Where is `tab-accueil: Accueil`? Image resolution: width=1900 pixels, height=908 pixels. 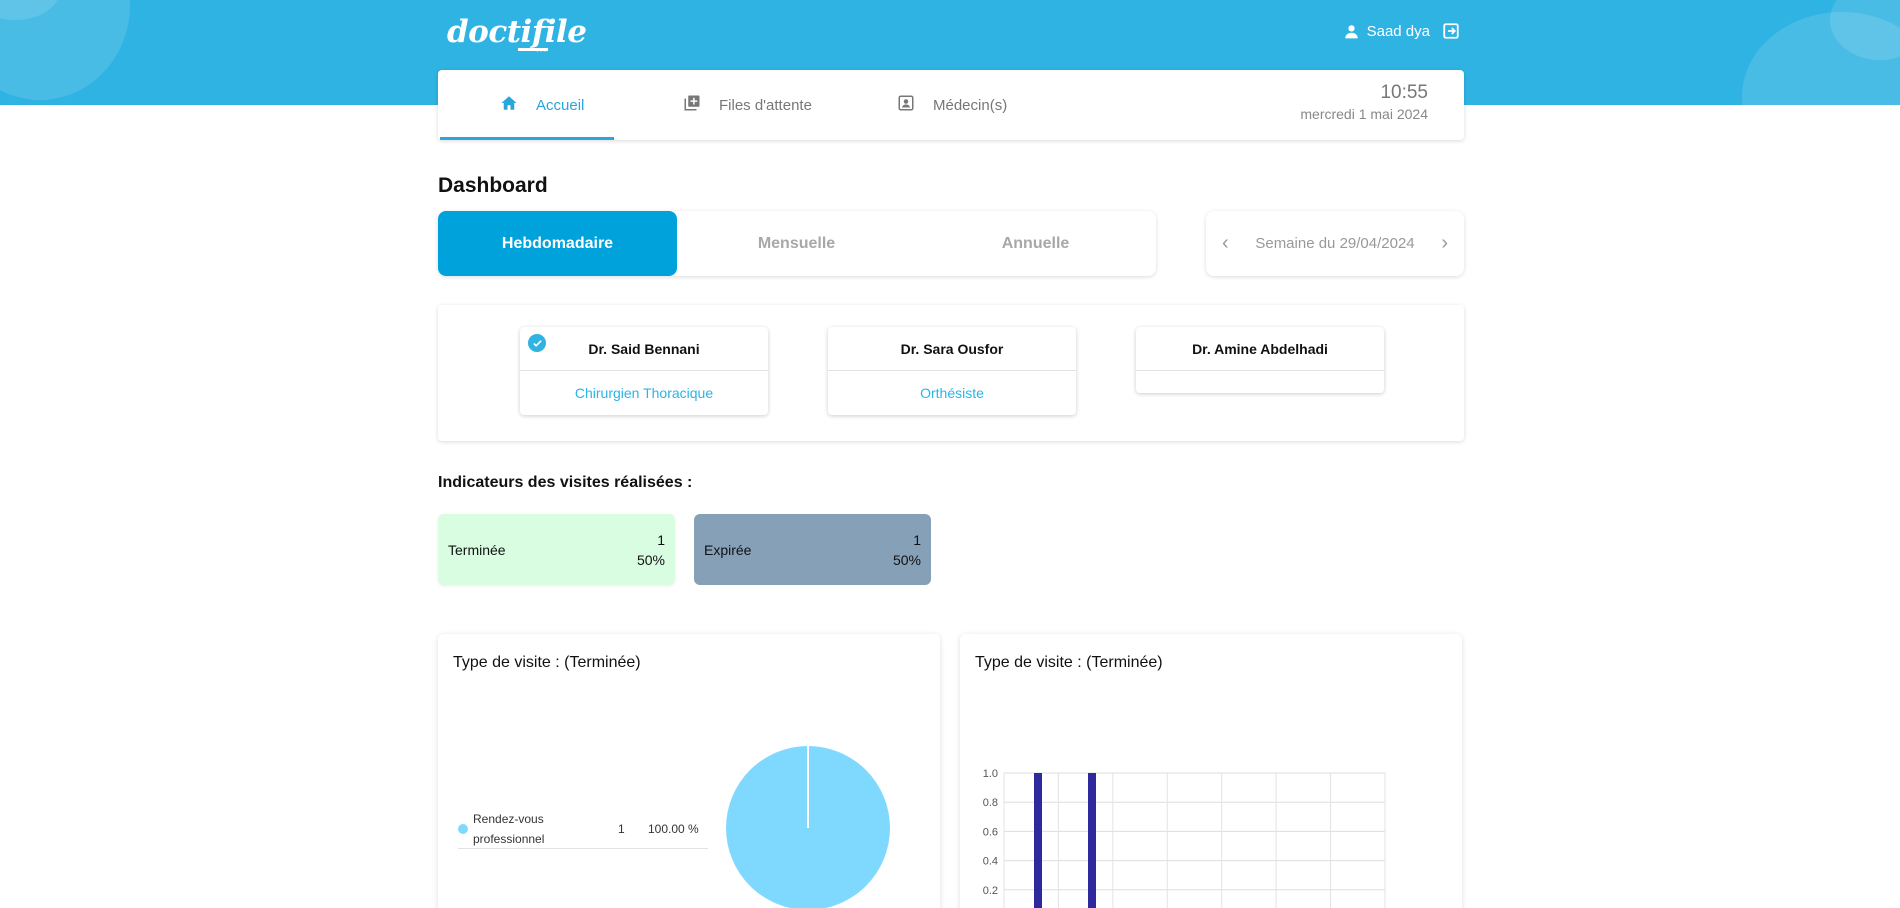 tab-accueil: Accueil is located at coordinates (527, 105).